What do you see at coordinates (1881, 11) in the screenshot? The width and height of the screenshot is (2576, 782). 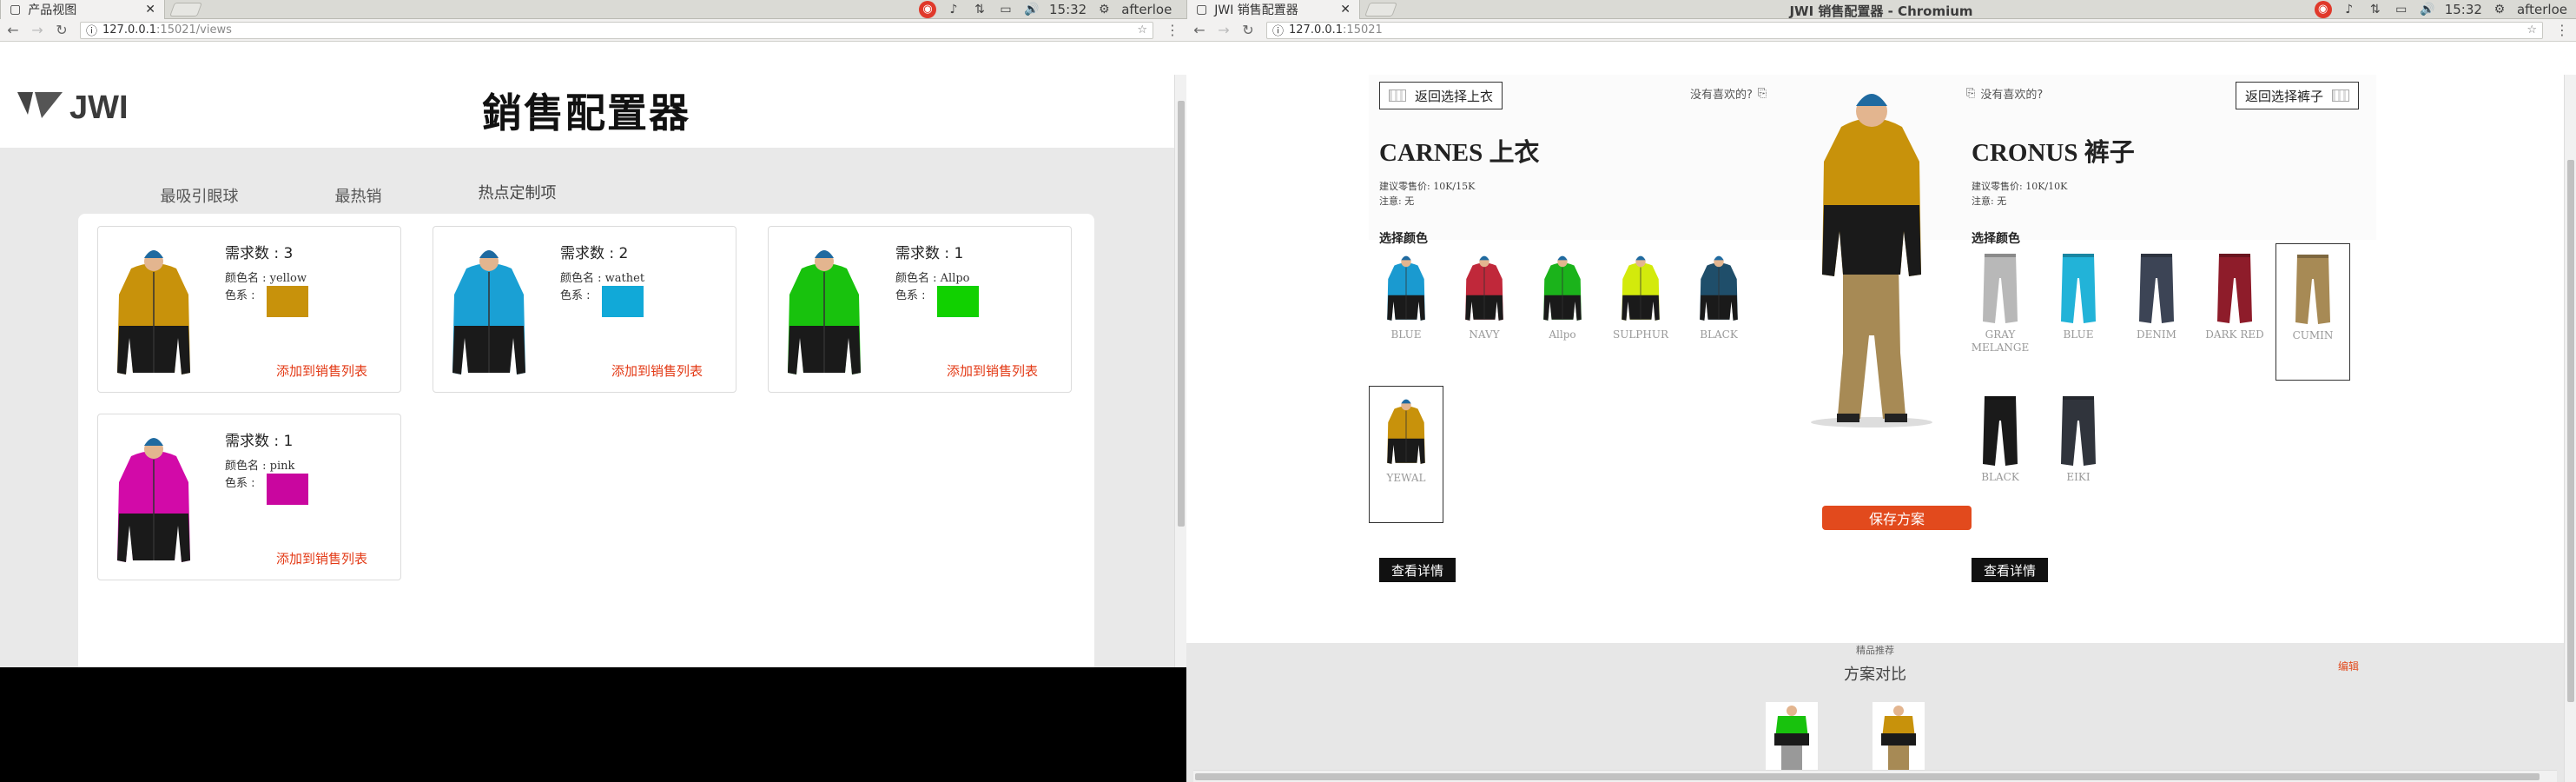 I see `window-title: JWI 销售配置器 - Chromium` at bounding box center [1881, 11].